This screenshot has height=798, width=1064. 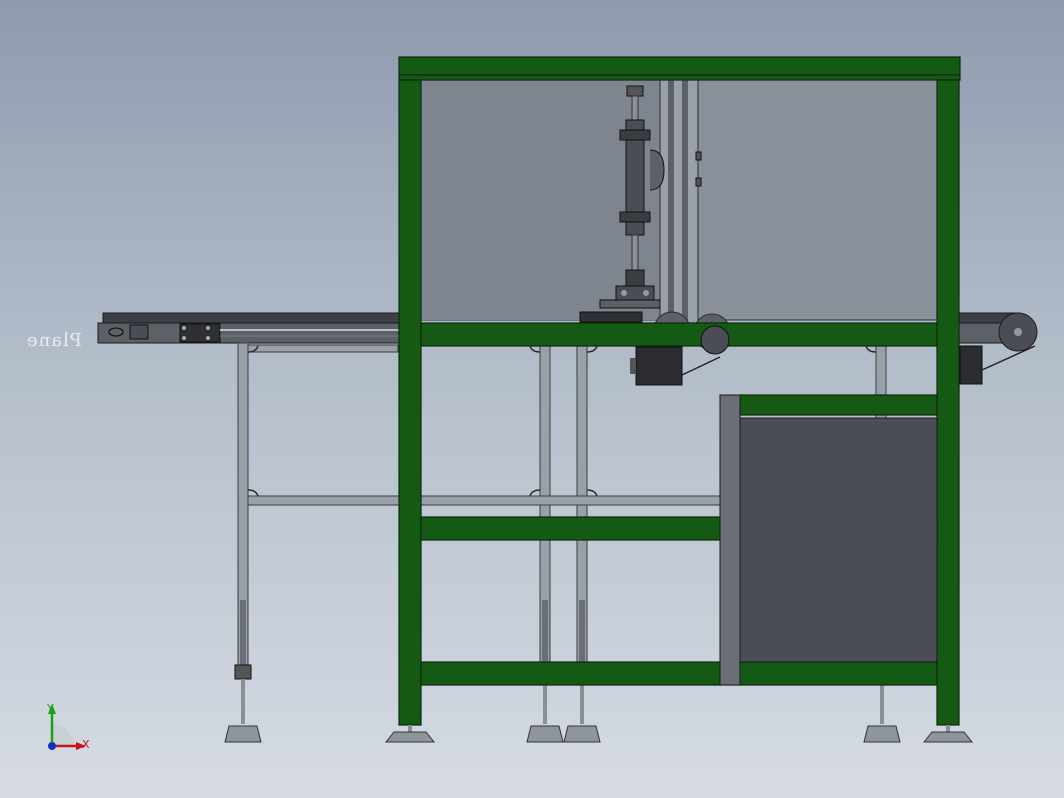 What do you see at coordinates (828, 540) in the screenshot?
I see `electrical-cabinet` at bounding box center [828, 540].